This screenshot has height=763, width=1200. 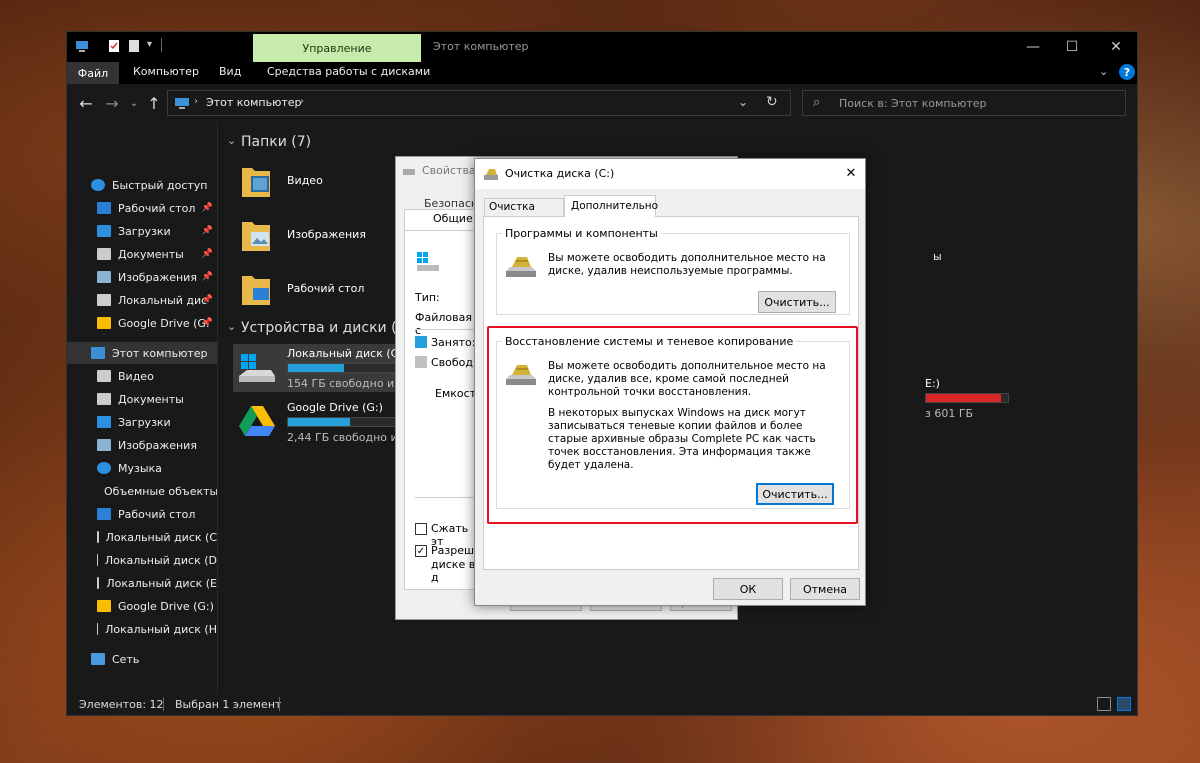 What do you see at coordinates (743, 102) in the screenshot?
I see `address-dropdown-icon: ⌄` at bounding box center [743, 102].